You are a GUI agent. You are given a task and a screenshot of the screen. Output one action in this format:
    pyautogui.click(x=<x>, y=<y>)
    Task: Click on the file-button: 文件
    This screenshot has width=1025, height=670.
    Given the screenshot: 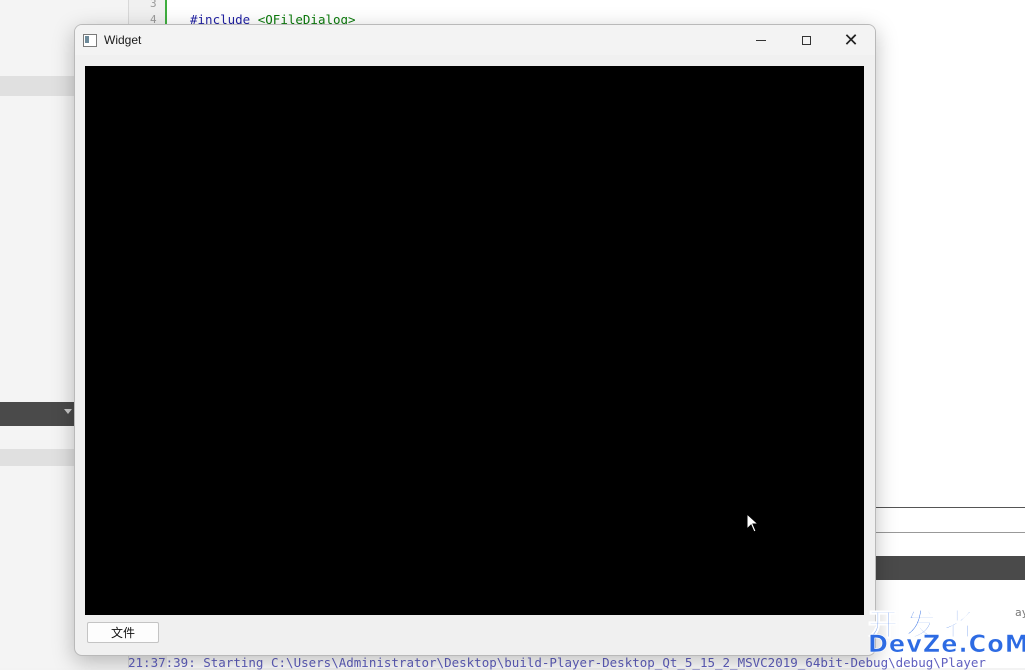 What is the action you would take?
    pyautogui.click(x=123, y=632)
    